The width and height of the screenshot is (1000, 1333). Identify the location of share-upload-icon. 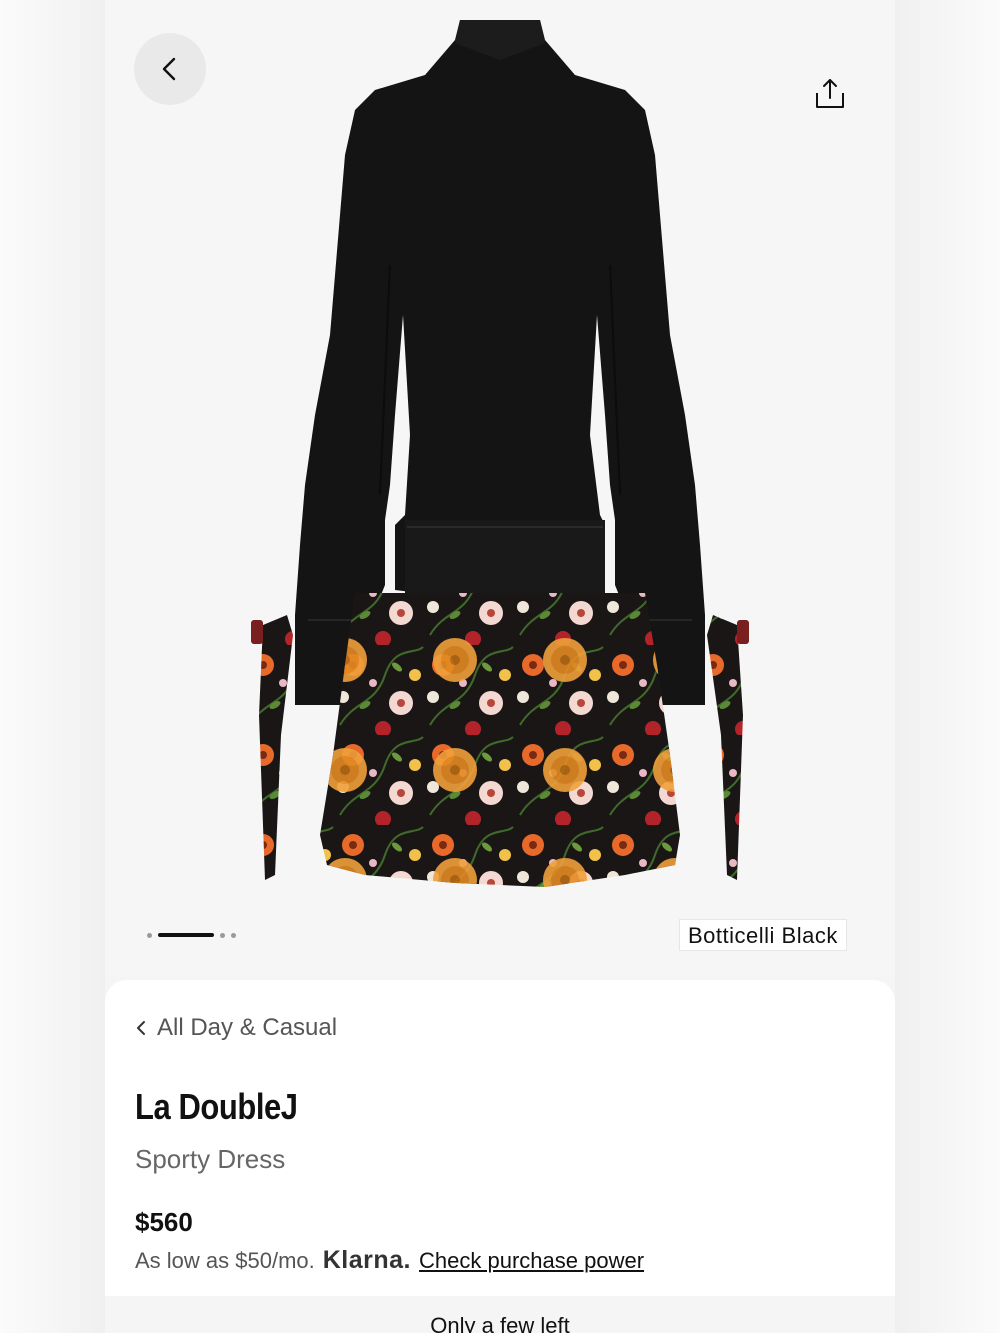
(830, 93).